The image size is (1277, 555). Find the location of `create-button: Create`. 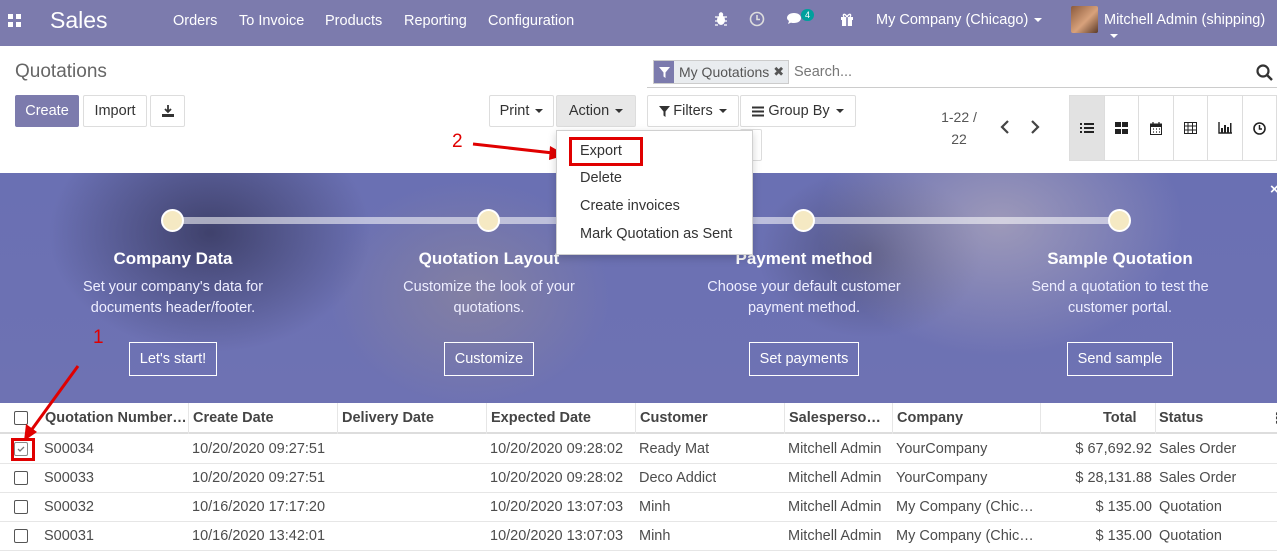

create-button: Create is located at coordinates (47, 111).